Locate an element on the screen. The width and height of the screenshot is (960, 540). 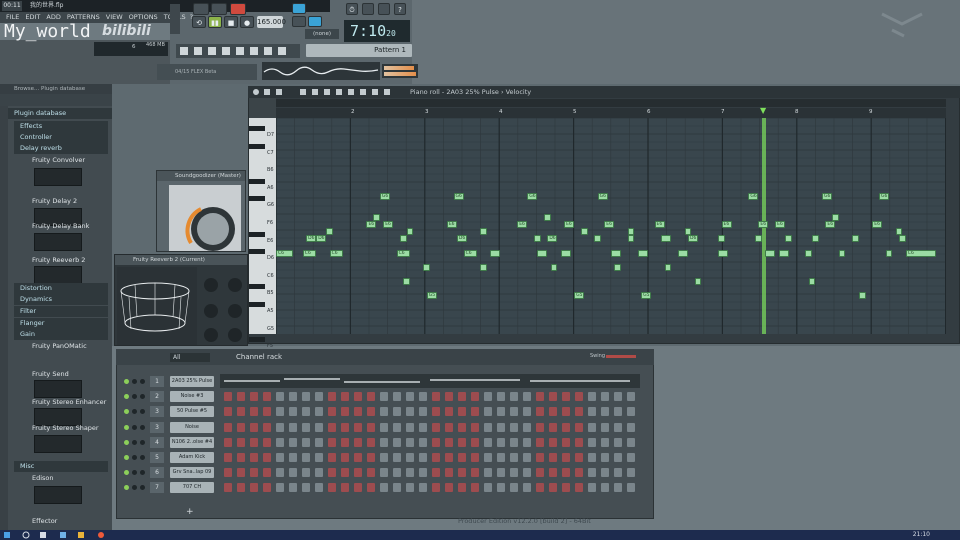
browser-plugin-fruity-panomatic: Fruity PanOMatic is located at coordinates (67, 346).